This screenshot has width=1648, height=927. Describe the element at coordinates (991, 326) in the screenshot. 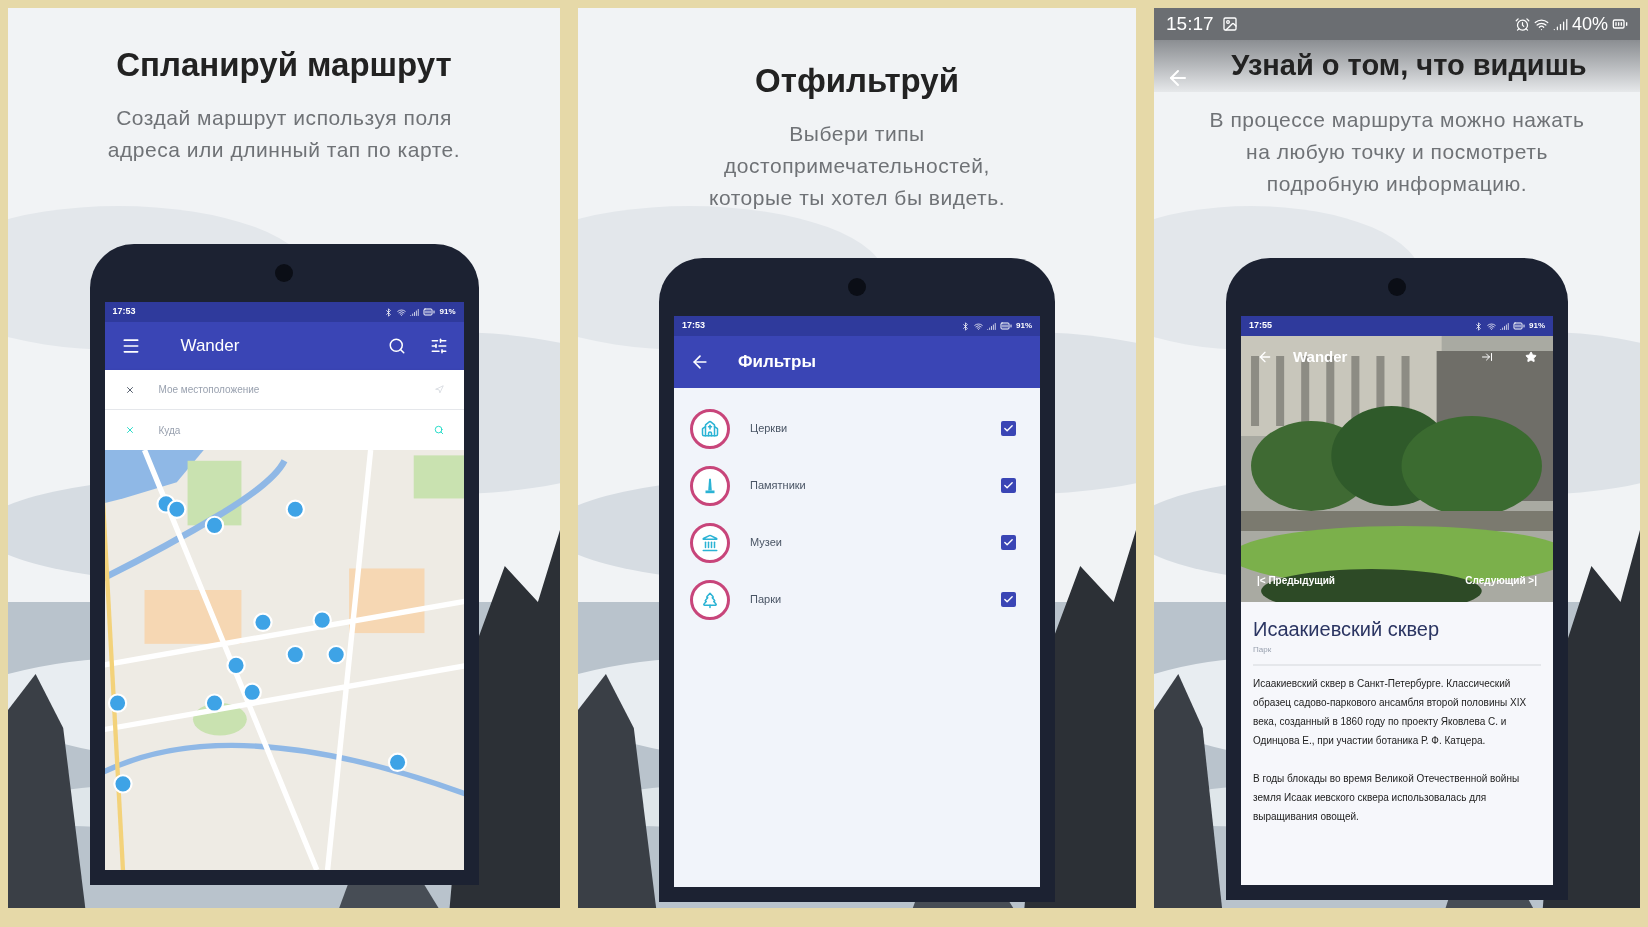

I see `signal-icon` at that location.